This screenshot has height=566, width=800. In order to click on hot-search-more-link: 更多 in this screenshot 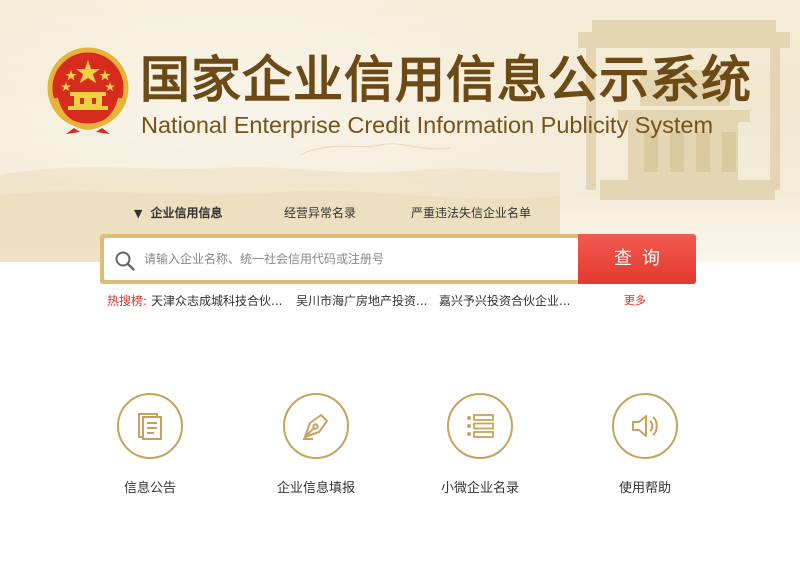, I will do `click(635, 301)`.